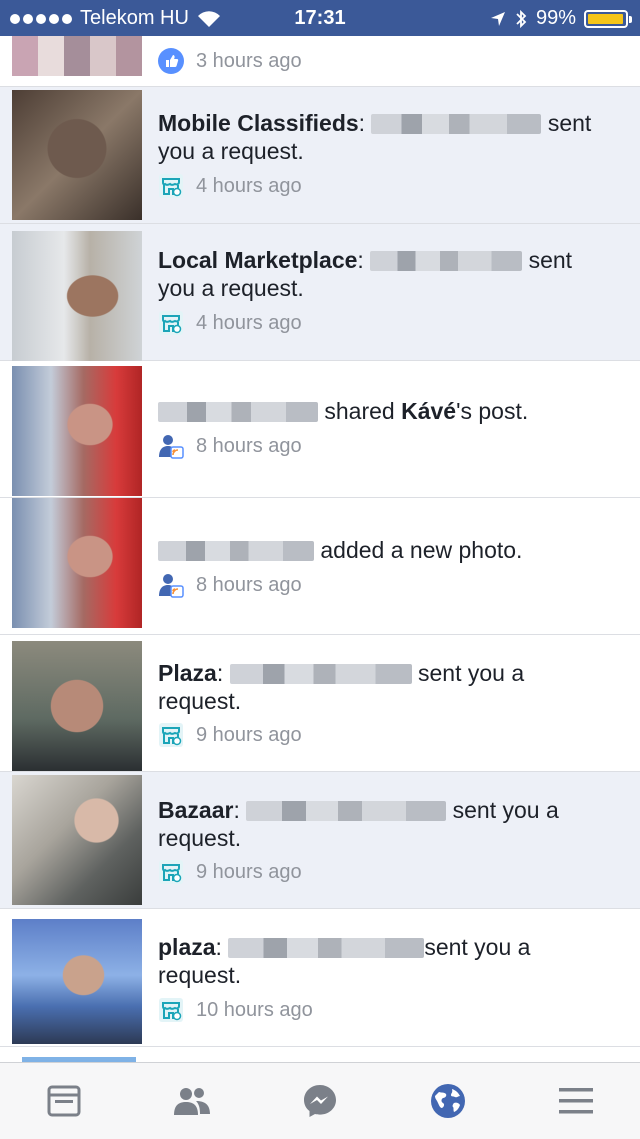 The height and width of the screenshot is (1139, 640). I want to click on notification-source: Bazaar, so click(196, 810).